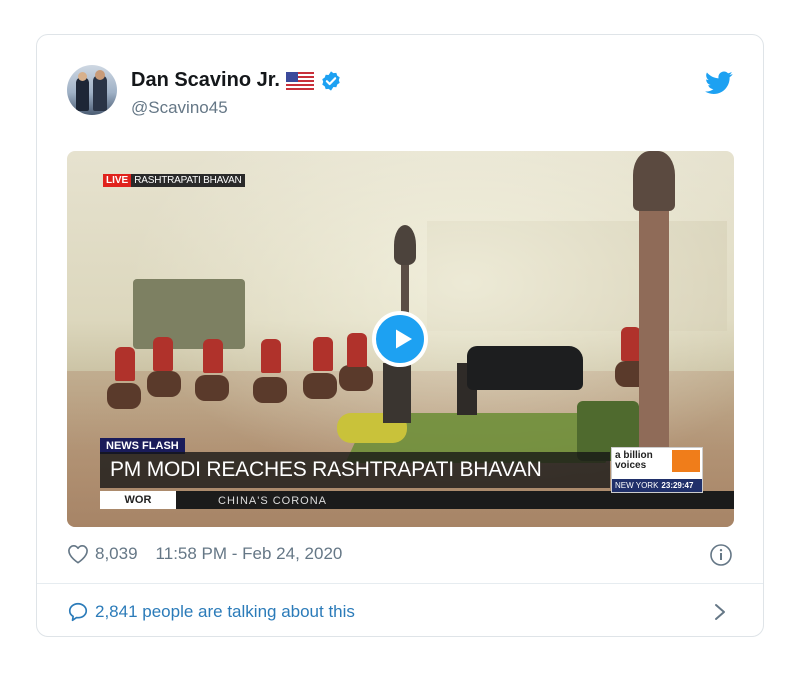  Describe the element at coordinates (677, 485) in the screenshot. I see `brand-time: 23:29:47` at that location.